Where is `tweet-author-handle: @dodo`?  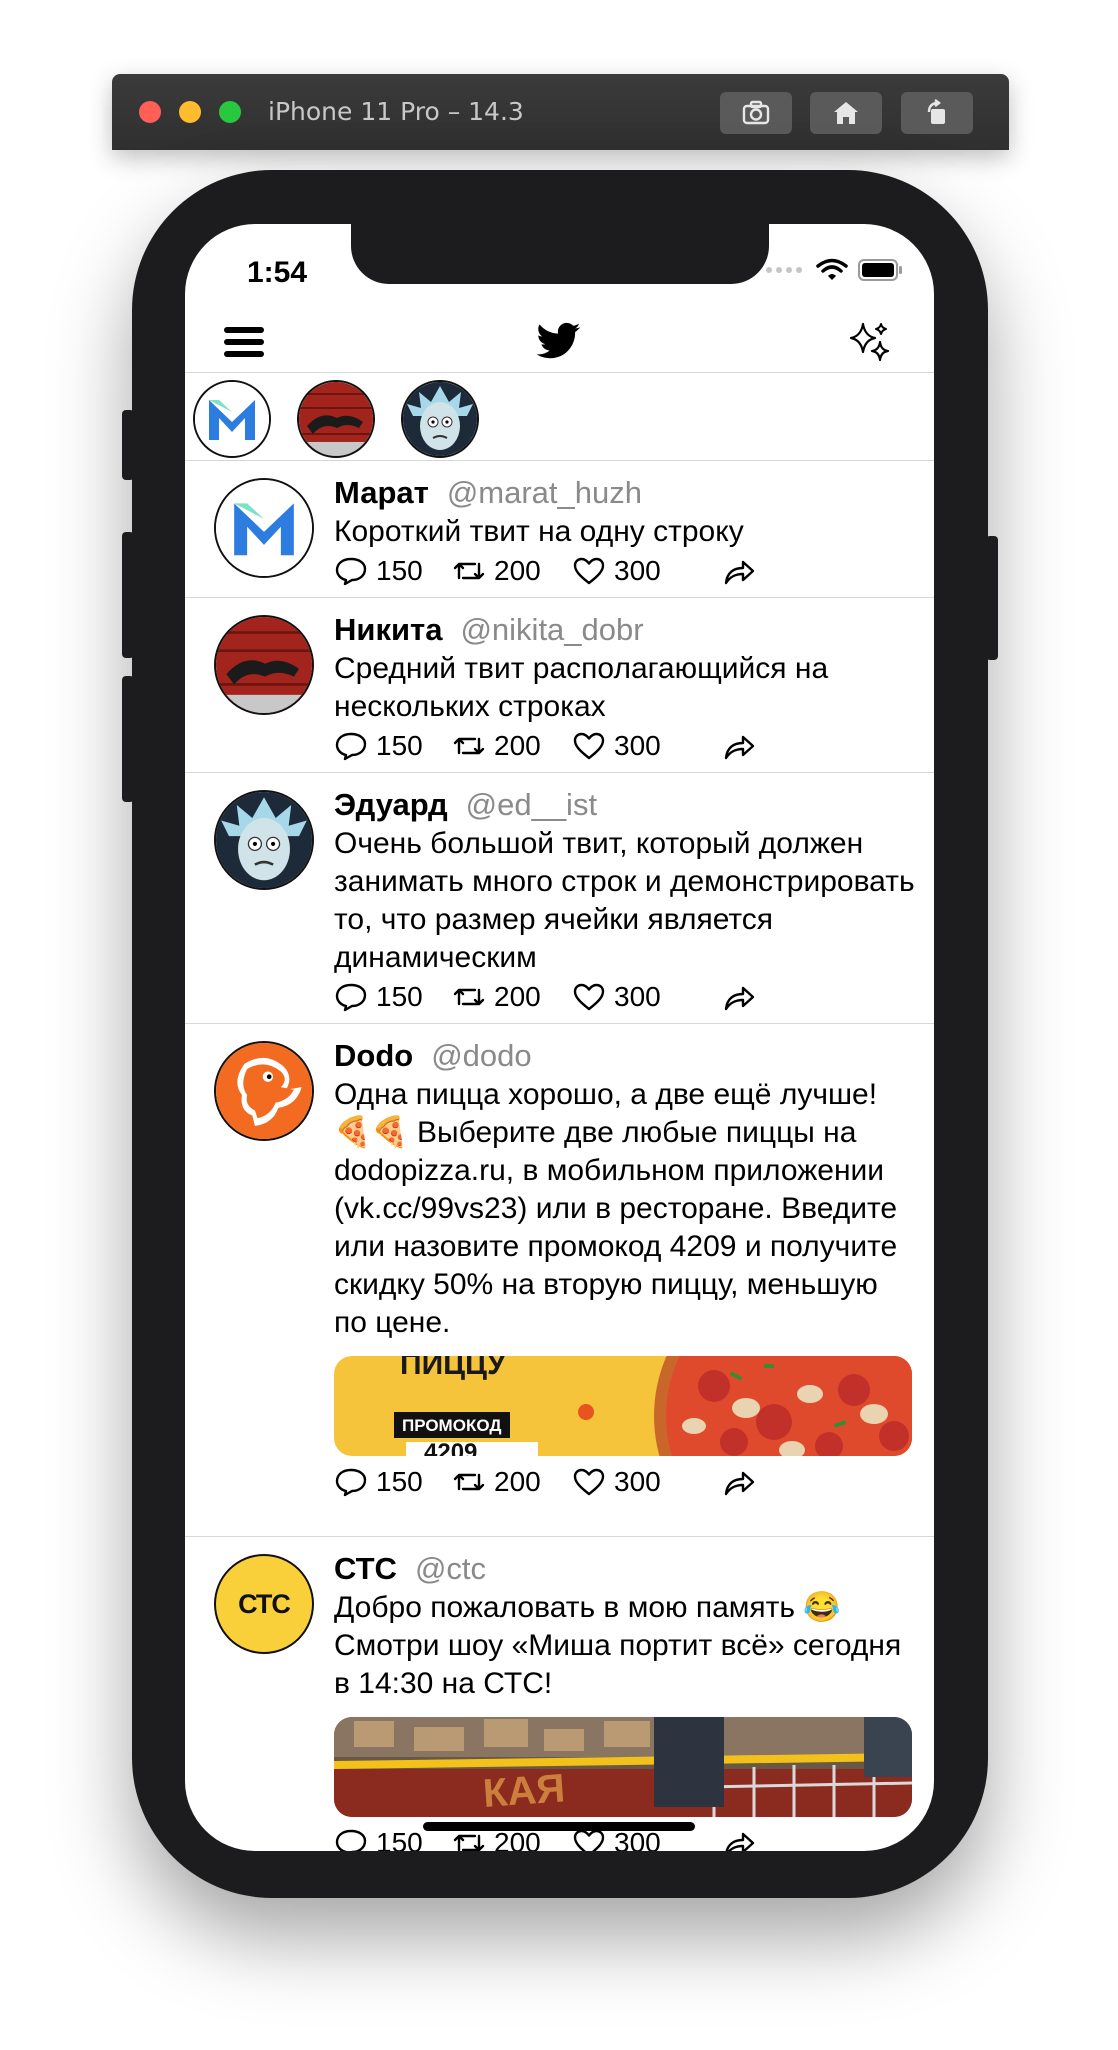
tweet-author-handle: @dodo is located at coordinates (481, 1055).